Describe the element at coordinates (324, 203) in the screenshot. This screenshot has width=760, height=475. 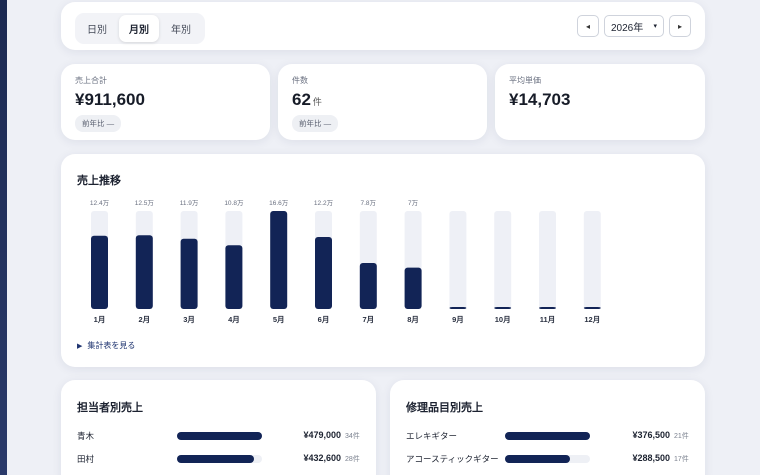
I see `bar-value-label: 12.2万` at that location.